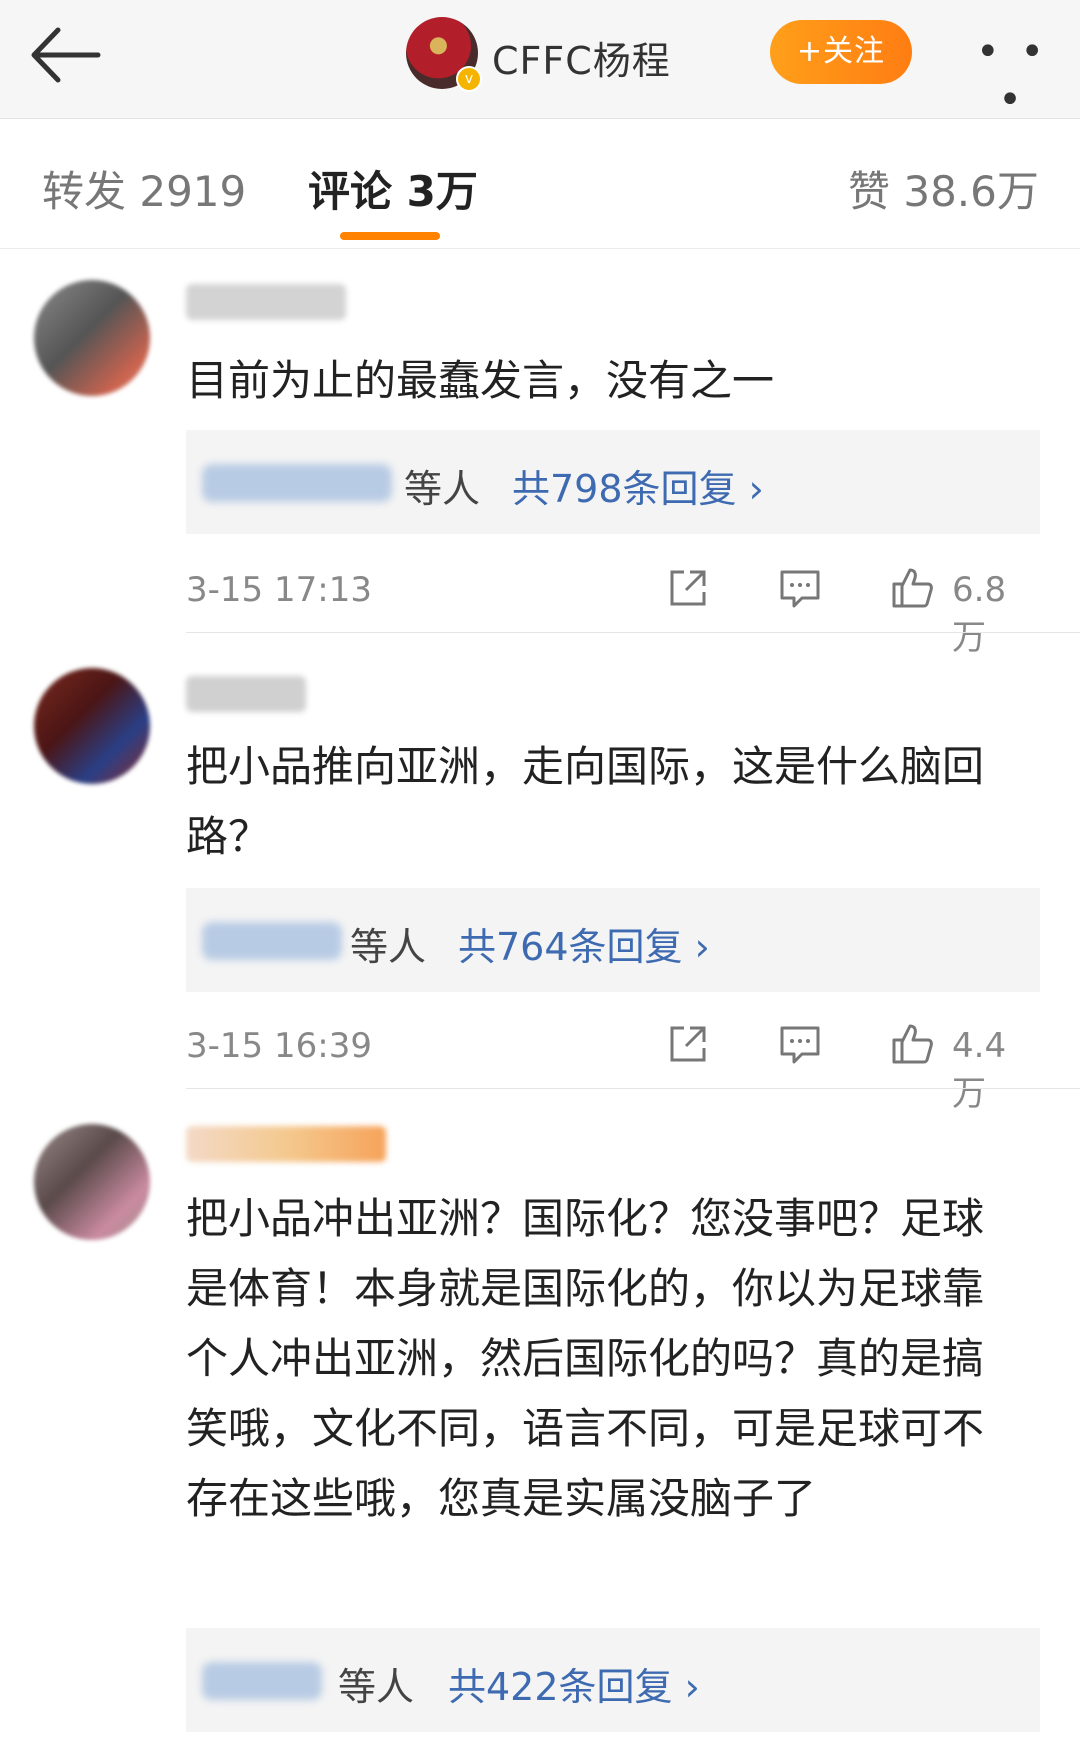 The image size is (1080, 1755). What do you see at coordinates (1012, 75) in the screenshot?
I see `more-options-icon: • • •` at bounding box center [1012, 75].